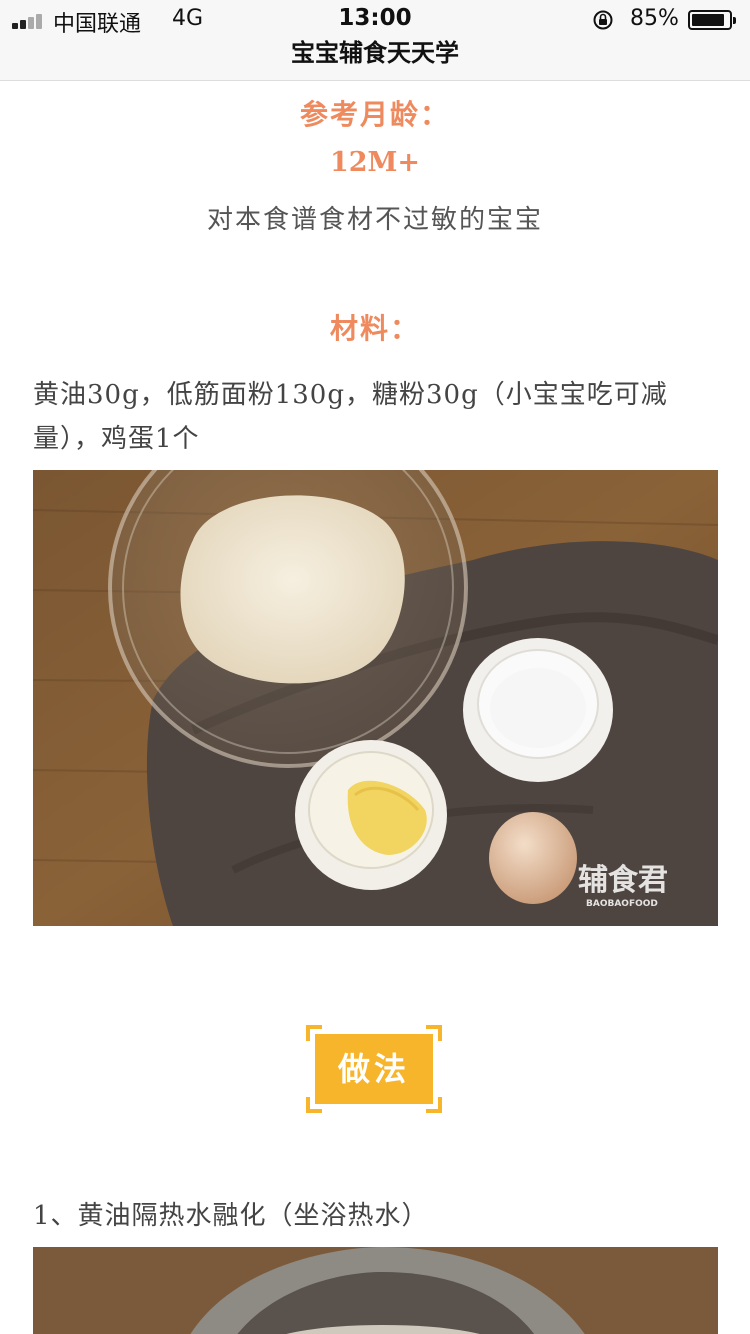 This screenshot has height=1334, width=750. I want to click on photo-watermark: 辅食君, so click(623, 880).